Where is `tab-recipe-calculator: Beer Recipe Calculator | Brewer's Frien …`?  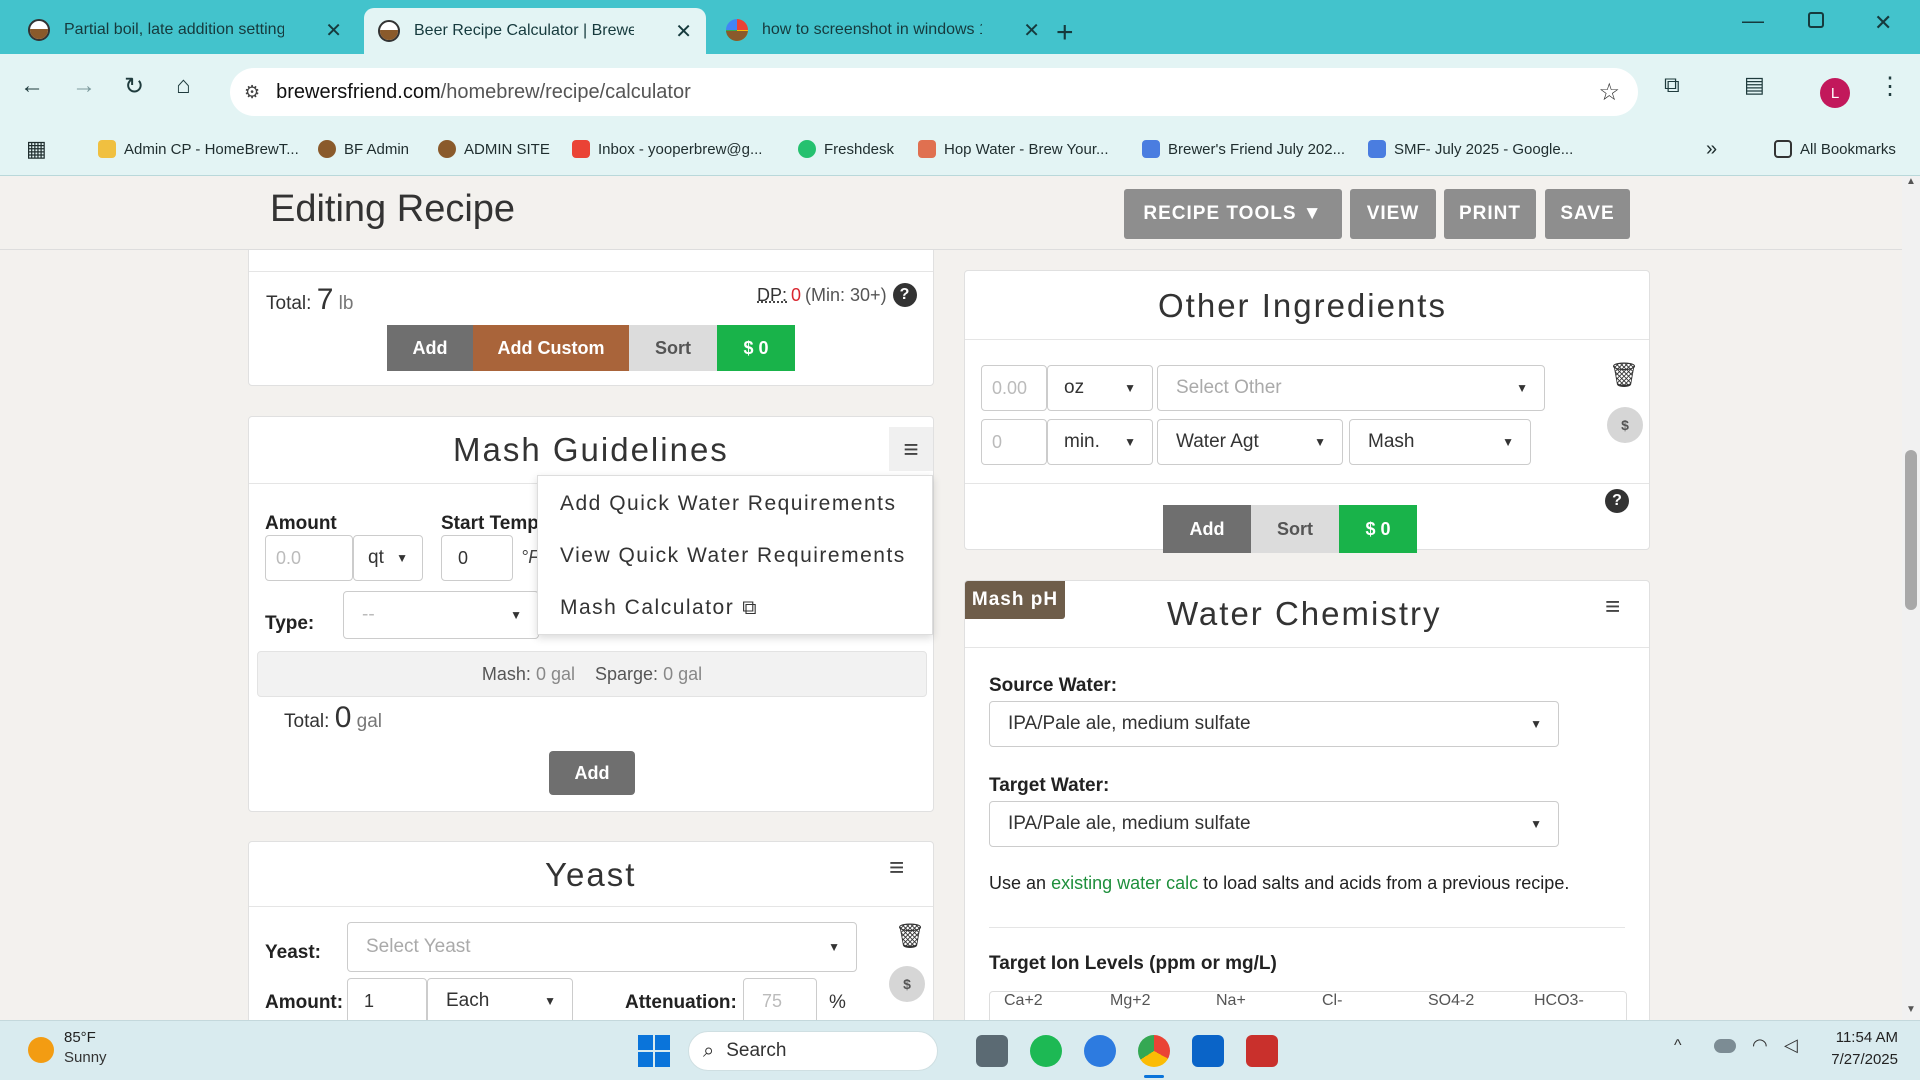
tab-recipe-calculator: Beer Recipe Calculator | Brewer's Frien … is located at coordinates (535, 31).